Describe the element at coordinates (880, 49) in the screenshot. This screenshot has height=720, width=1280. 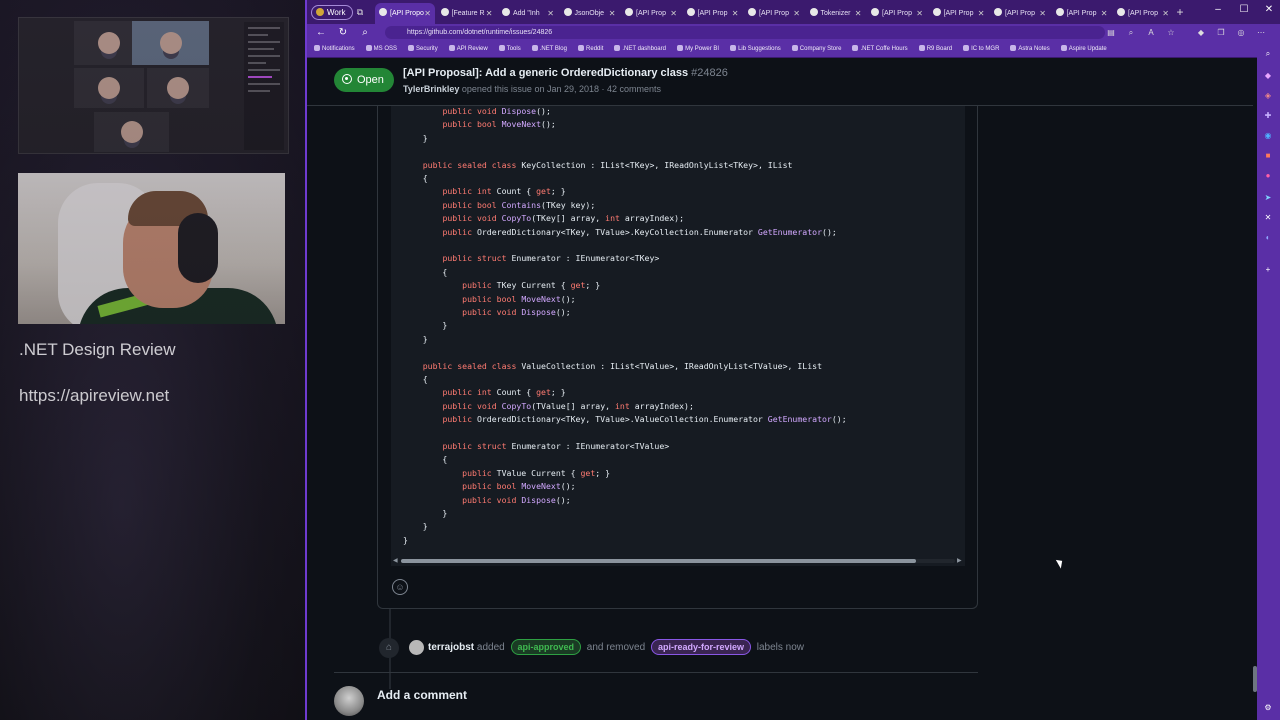
I see `bookmark-item: .NET Coffe Hours` at that location.